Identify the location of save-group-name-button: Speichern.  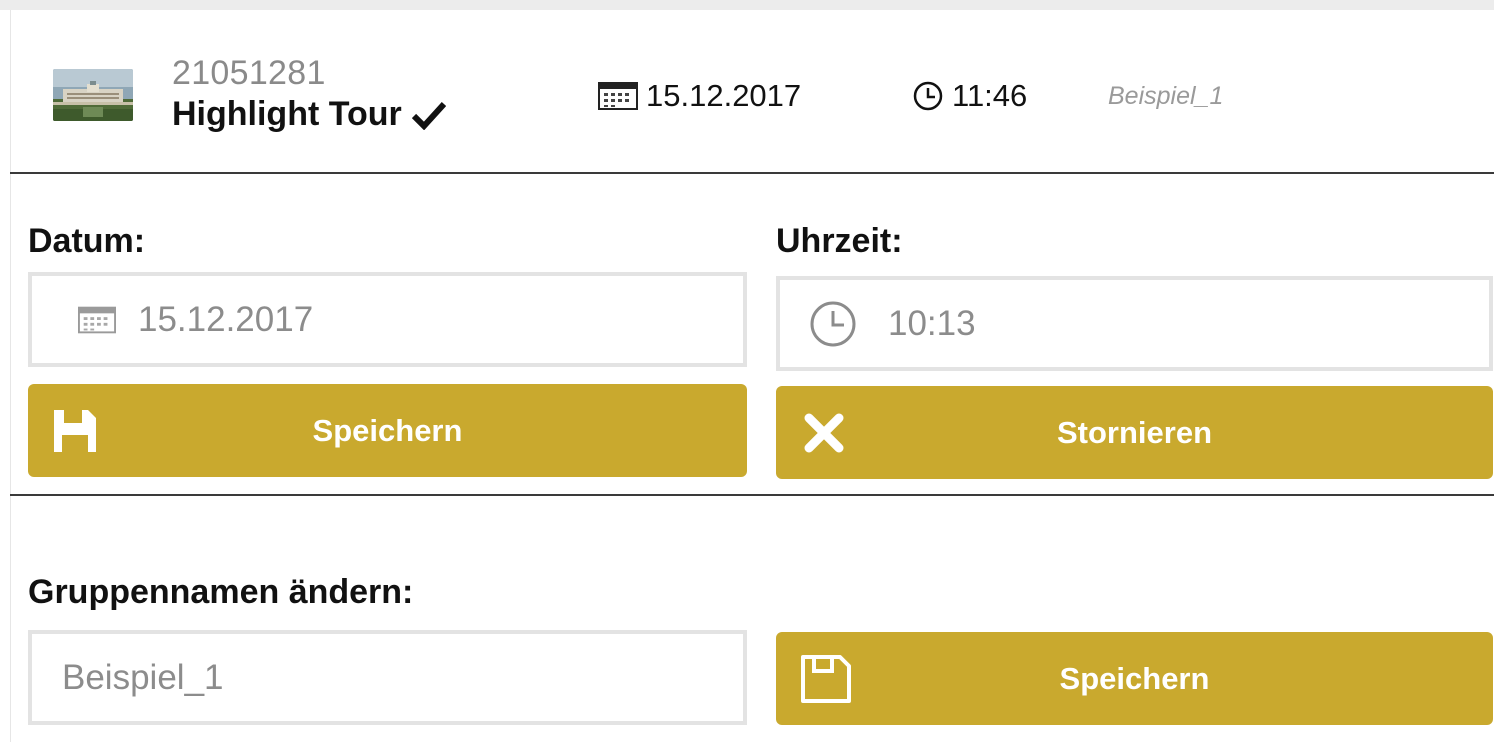
(1134, 678).